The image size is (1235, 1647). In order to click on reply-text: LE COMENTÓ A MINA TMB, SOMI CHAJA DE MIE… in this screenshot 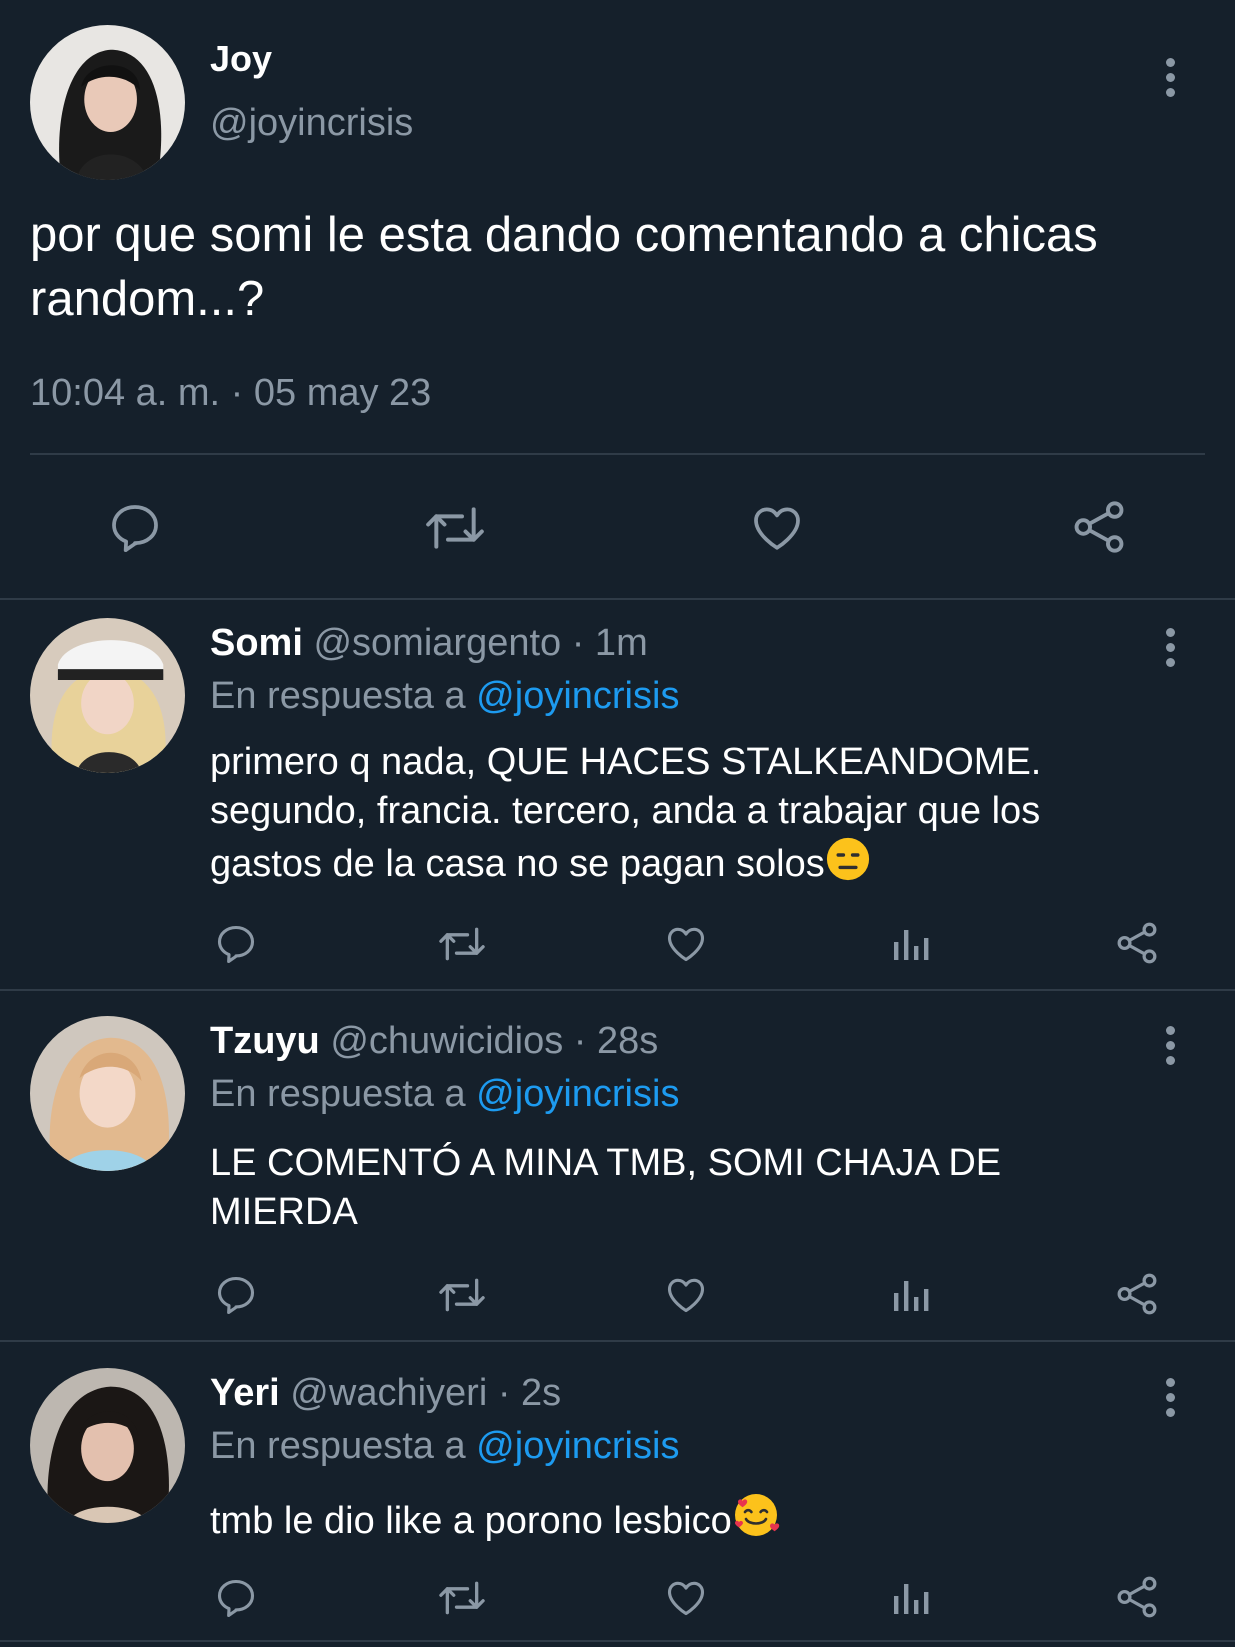, I will do `click(605, 1188)`.